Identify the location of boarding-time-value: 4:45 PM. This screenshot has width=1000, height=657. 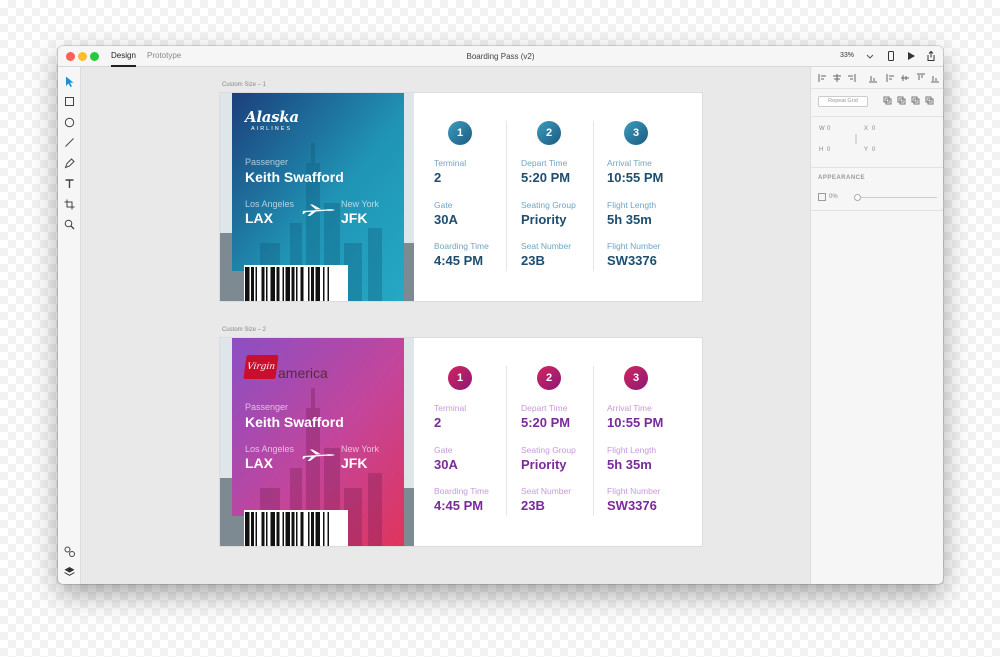
(459, 505).